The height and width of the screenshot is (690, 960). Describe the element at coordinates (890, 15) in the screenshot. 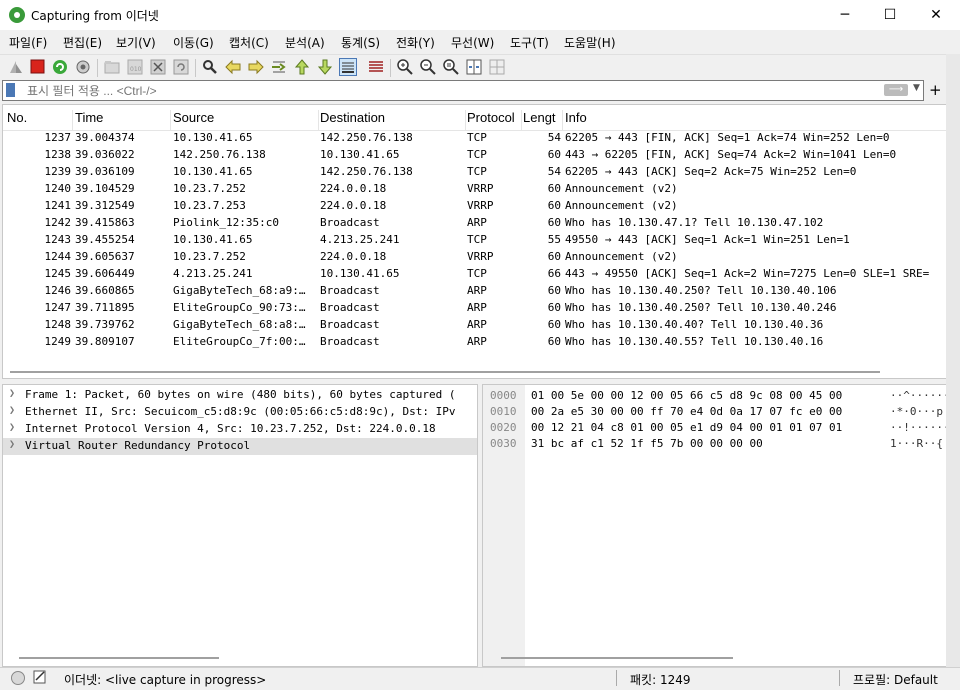

I see `maximize-button: ☐` at that location.